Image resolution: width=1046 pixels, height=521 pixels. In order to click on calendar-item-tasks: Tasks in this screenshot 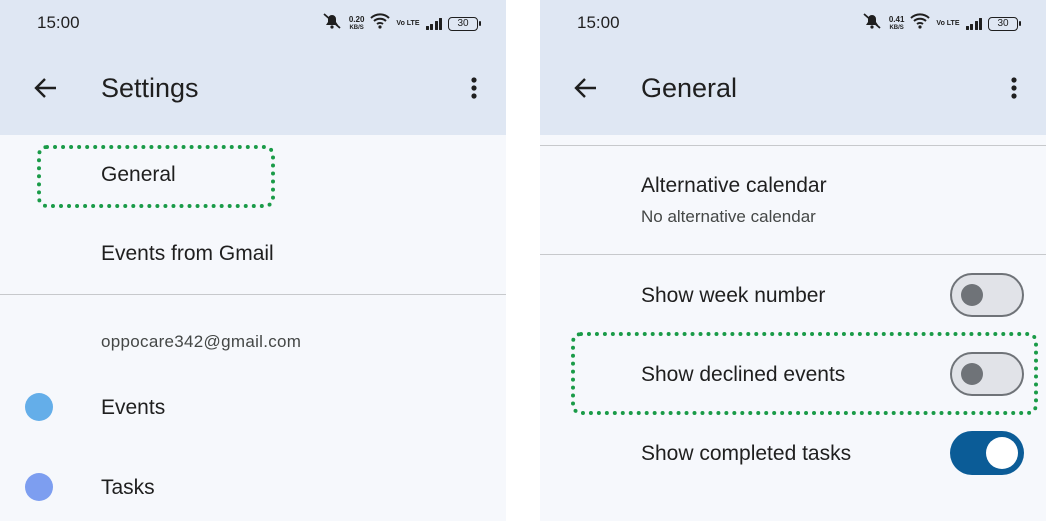, I will do `click(253, 487)`.